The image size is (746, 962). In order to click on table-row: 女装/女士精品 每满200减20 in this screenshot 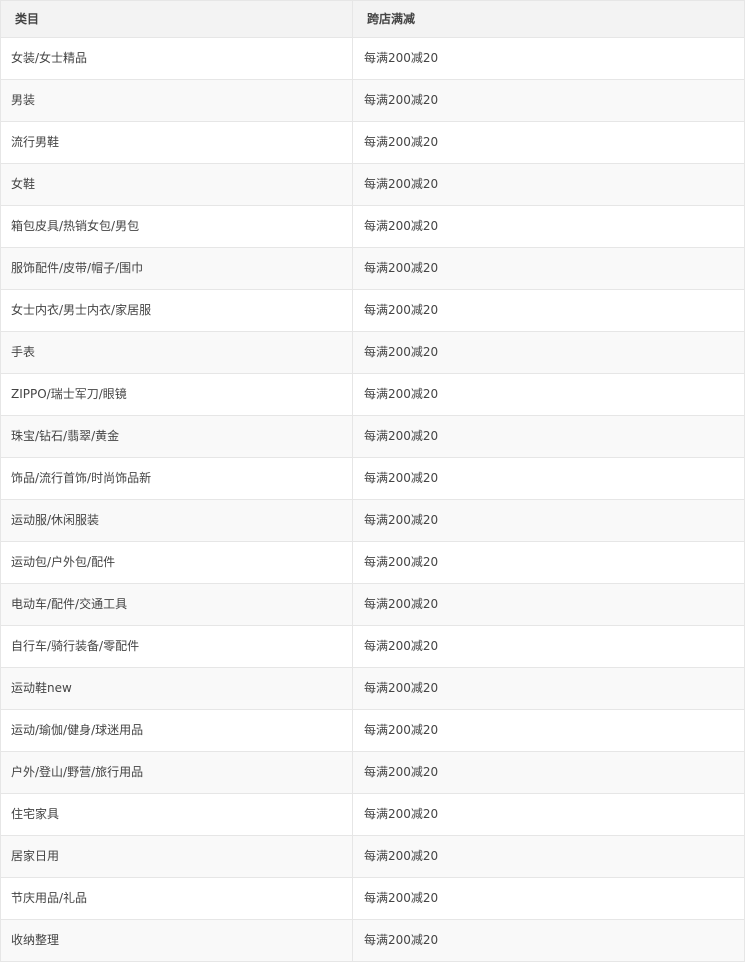, I will do `click(372, 58)`.